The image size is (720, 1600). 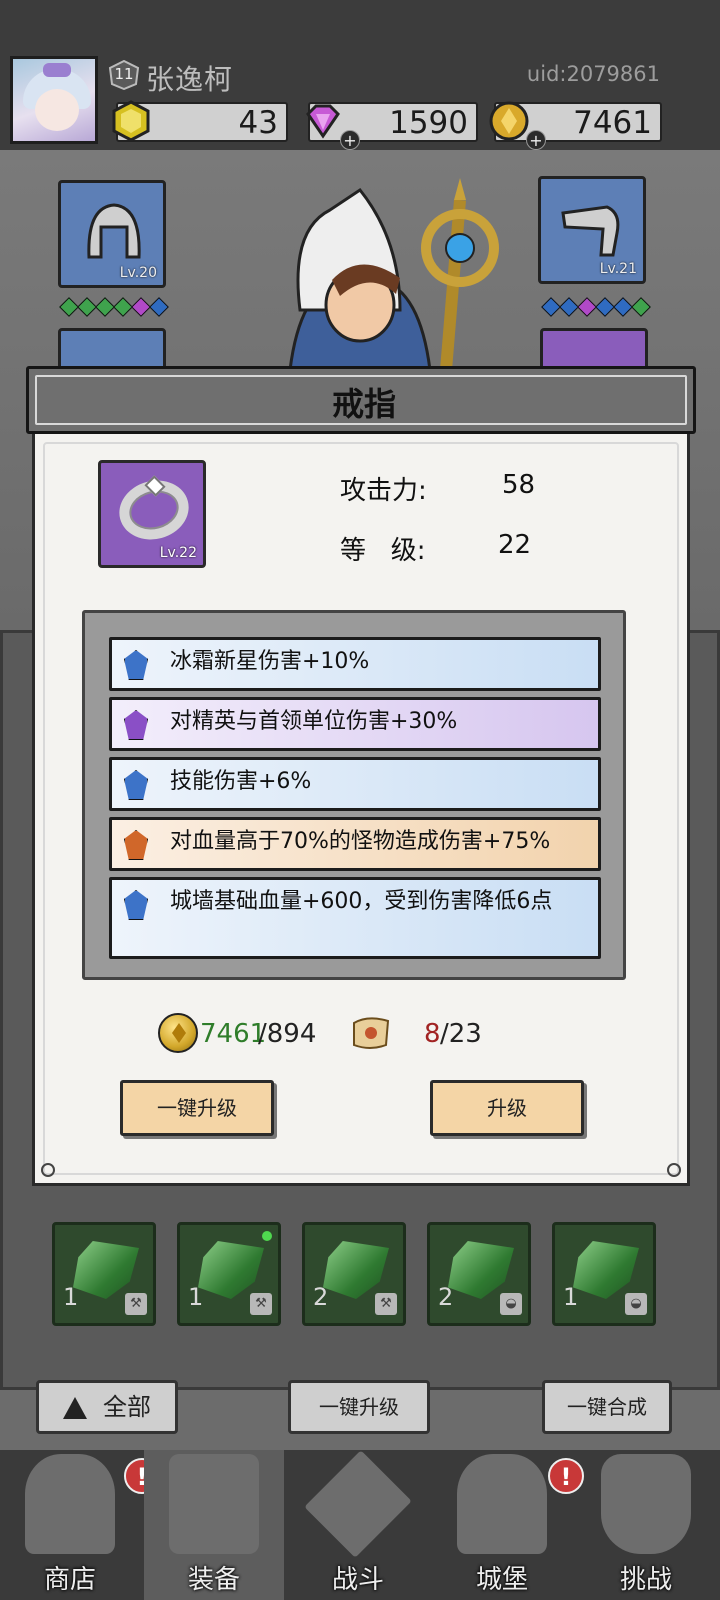 I want to click on cost-coins-have: 7461, so click(x=233, y=1034).